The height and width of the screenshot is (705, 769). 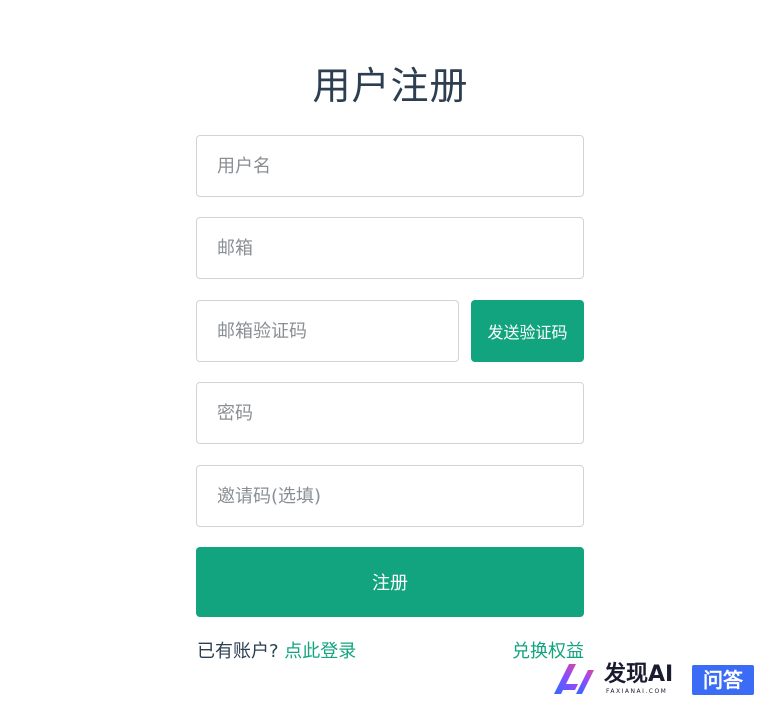 I want to click on watermark: 发现AI FAXIANAI.COM 问答, so click(x=657, y=680).